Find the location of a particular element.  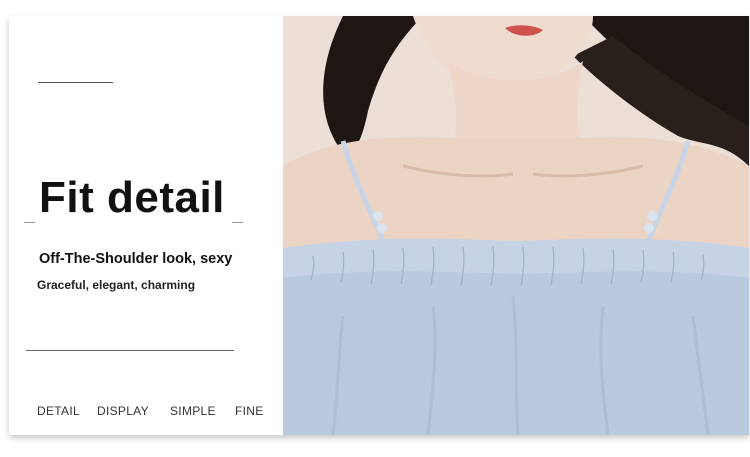

keyword-detail: DETAIL is located at coordinates (58, 411).